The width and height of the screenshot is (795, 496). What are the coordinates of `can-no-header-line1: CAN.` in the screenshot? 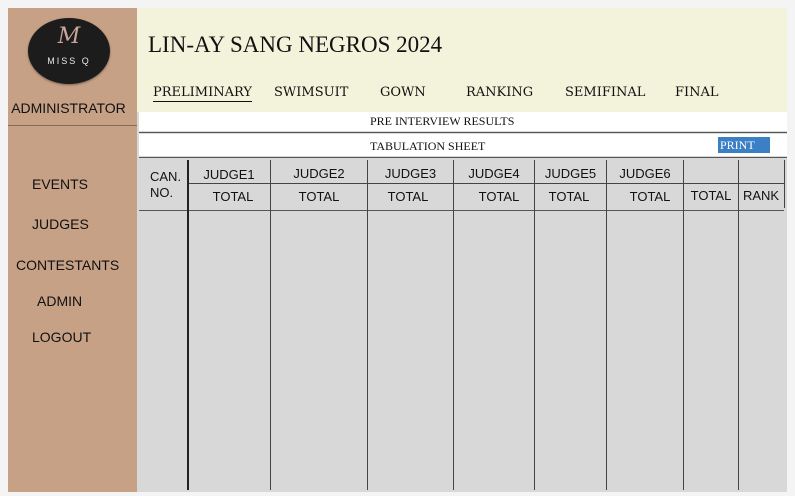 It's located at (166, 176).